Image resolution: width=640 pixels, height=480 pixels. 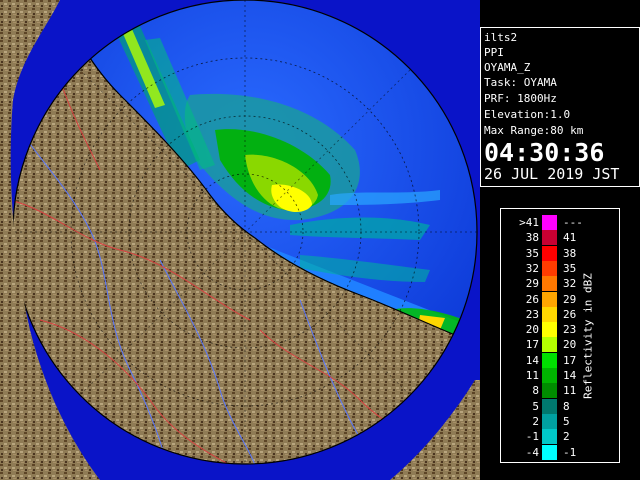 What do you see at coordinates (566, 437) in the screenshot?
I see `legend-max-value: 2` at bounding box center [566, 437].